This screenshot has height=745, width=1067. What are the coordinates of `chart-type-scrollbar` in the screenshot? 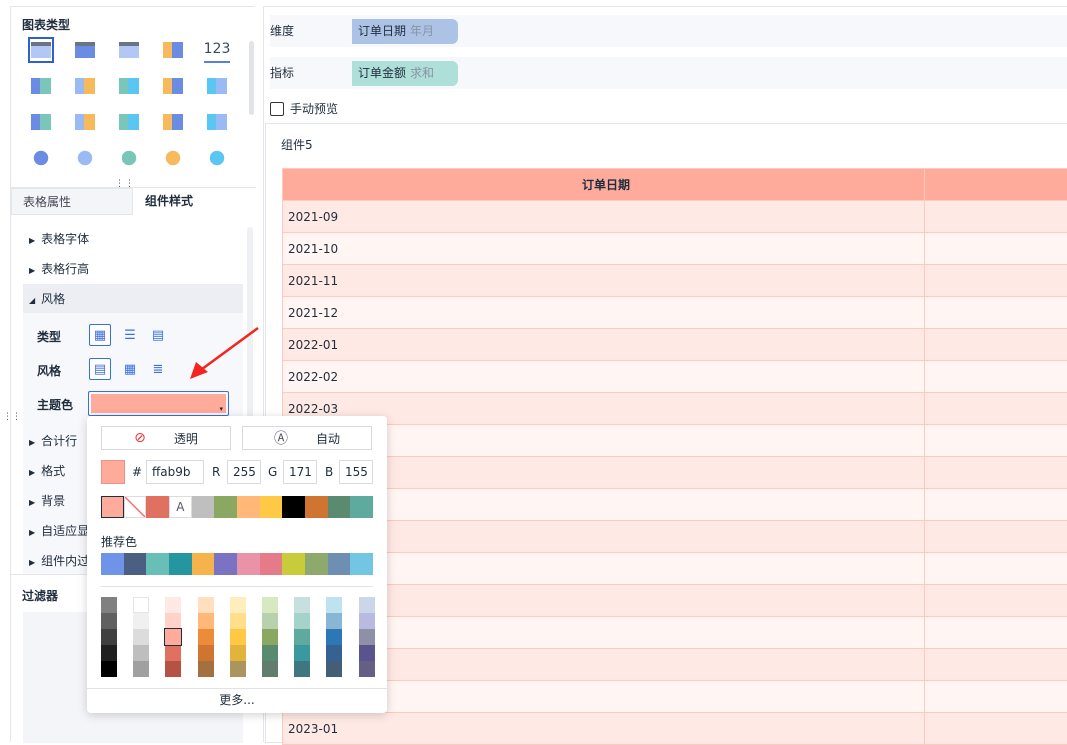 It's located at (251, 78).